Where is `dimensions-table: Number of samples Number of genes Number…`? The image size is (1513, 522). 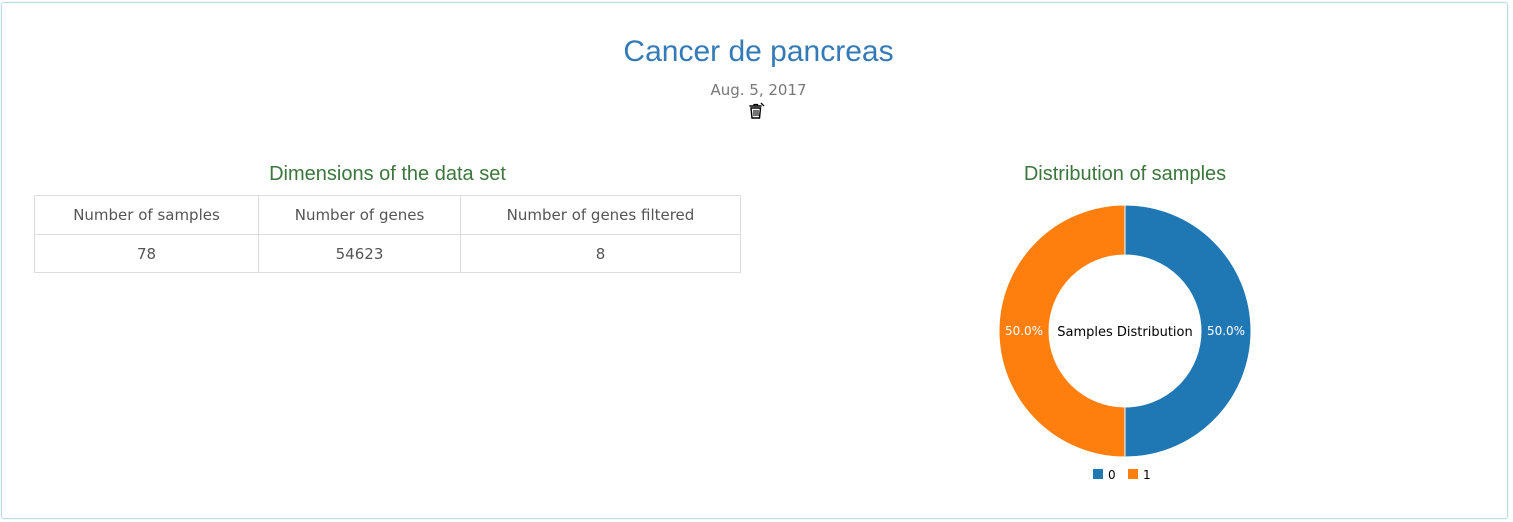 dimensions-table: Number of samples Number of genes Number… is located at coordinates (387, 234).